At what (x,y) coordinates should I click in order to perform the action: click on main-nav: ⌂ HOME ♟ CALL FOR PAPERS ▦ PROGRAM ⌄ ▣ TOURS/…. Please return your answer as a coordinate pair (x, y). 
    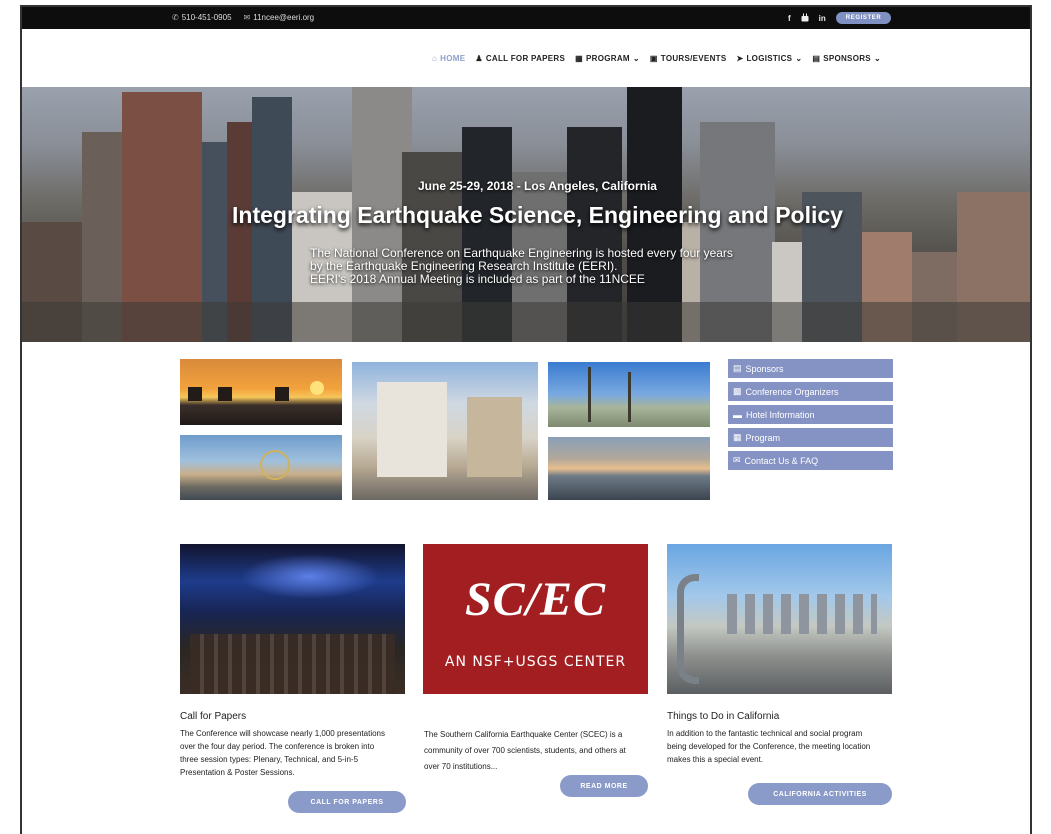
    Looking at the image, I should click on (526, 58).